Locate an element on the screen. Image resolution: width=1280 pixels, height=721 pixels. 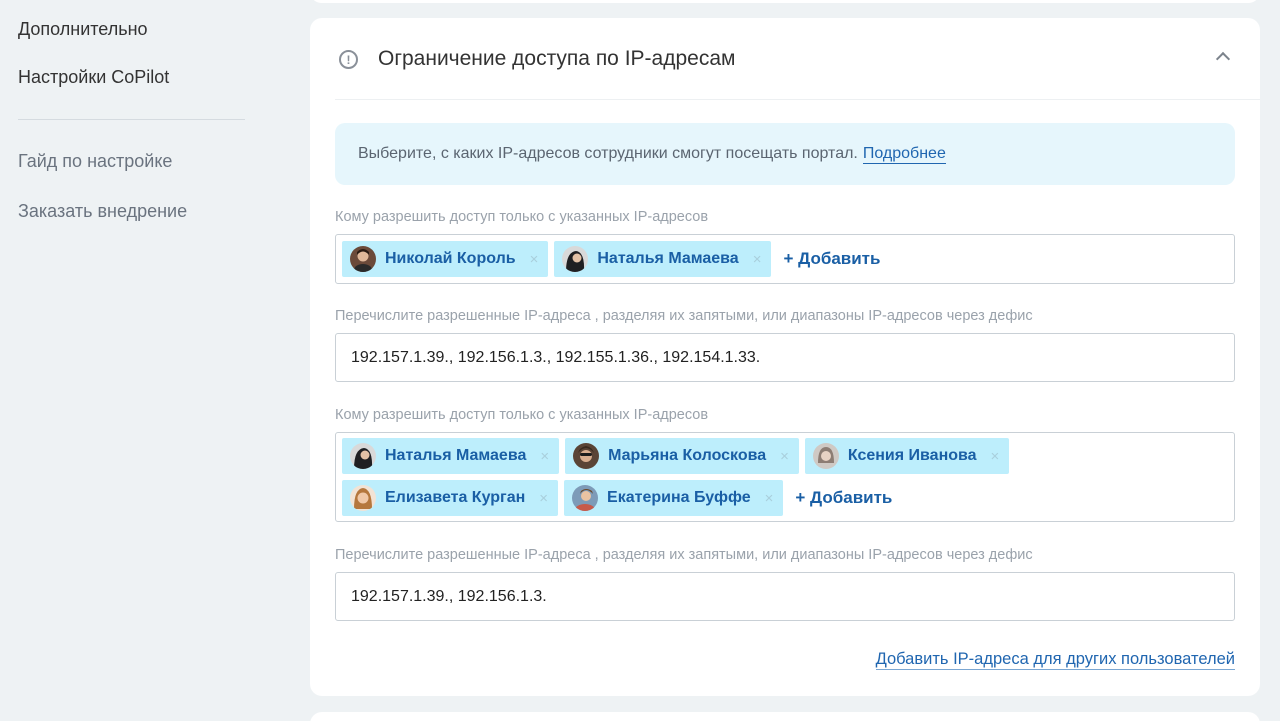
user-tag: Екатерина Буффе × is located at coordinates (674, 498).